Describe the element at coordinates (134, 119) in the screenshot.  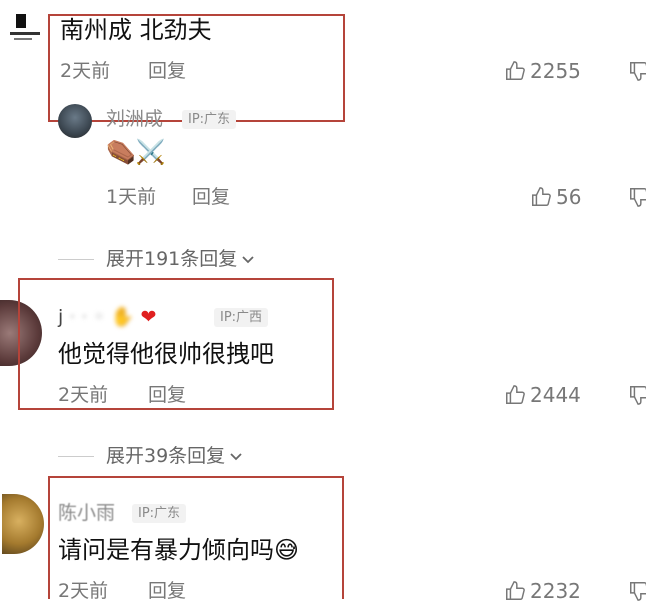
I see `username: 刘洲成` at that location.